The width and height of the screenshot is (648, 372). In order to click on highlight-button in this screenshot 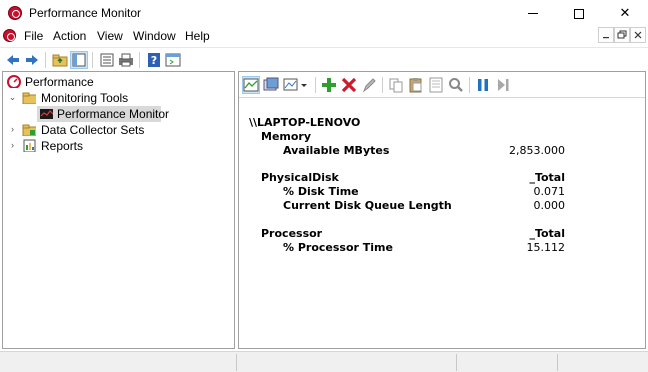, I will do `click(369, 85)`.